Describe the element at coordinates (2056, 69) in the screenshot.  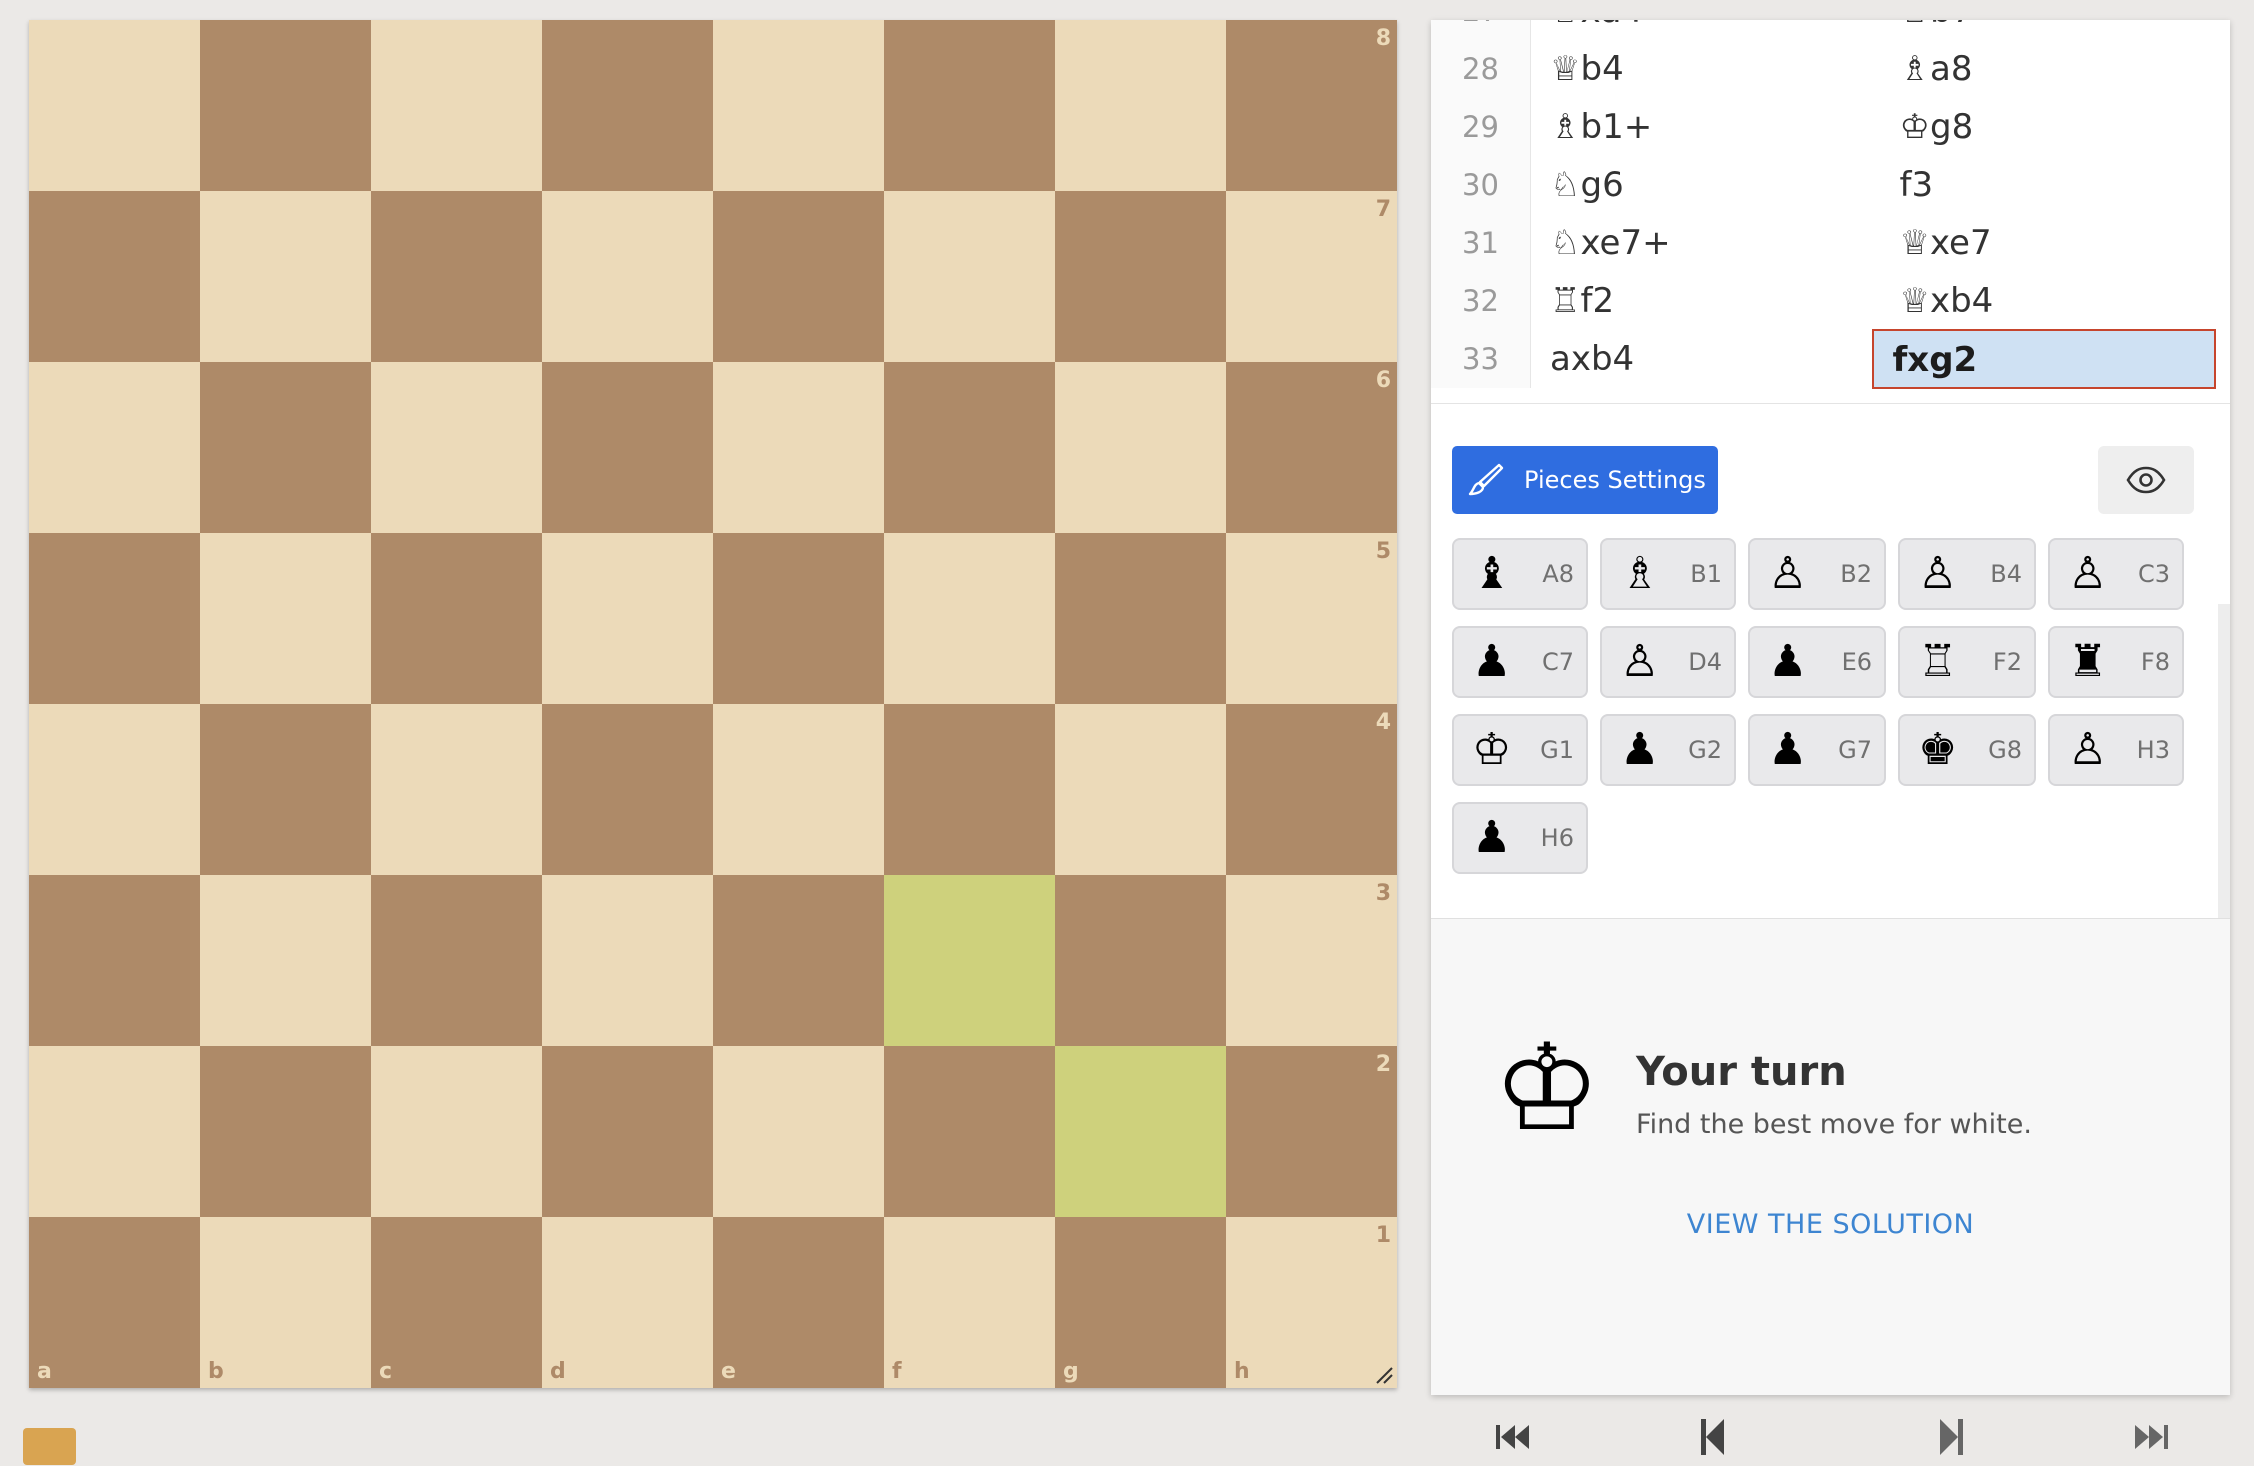
I see `black-move: ♗a8` at that location.